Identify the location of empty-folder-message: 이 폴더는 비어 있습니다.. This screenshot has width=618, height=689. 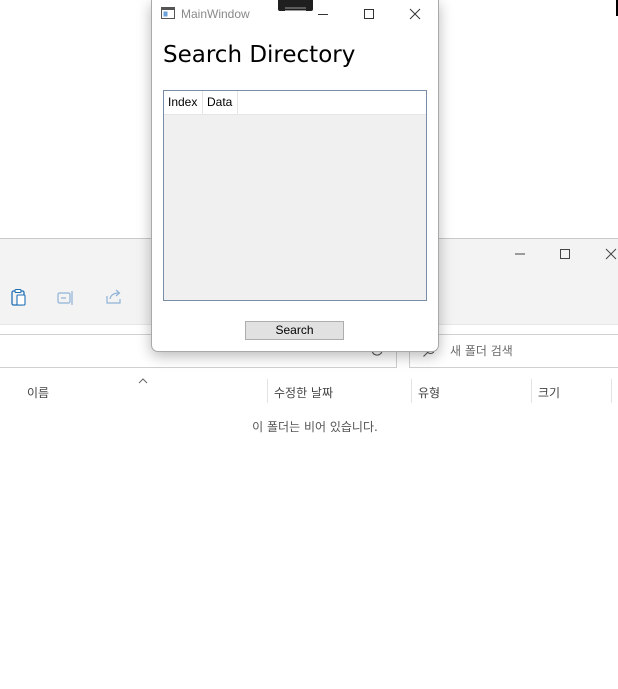
(315, 427).